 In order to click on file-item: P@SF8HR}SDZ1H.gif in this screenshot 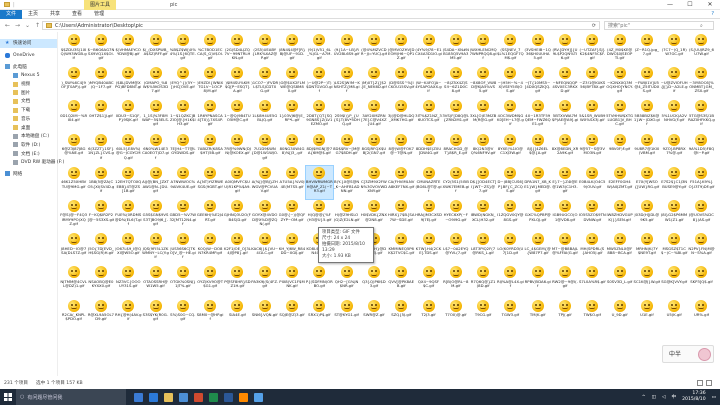, I will do `click(237, 281)`.